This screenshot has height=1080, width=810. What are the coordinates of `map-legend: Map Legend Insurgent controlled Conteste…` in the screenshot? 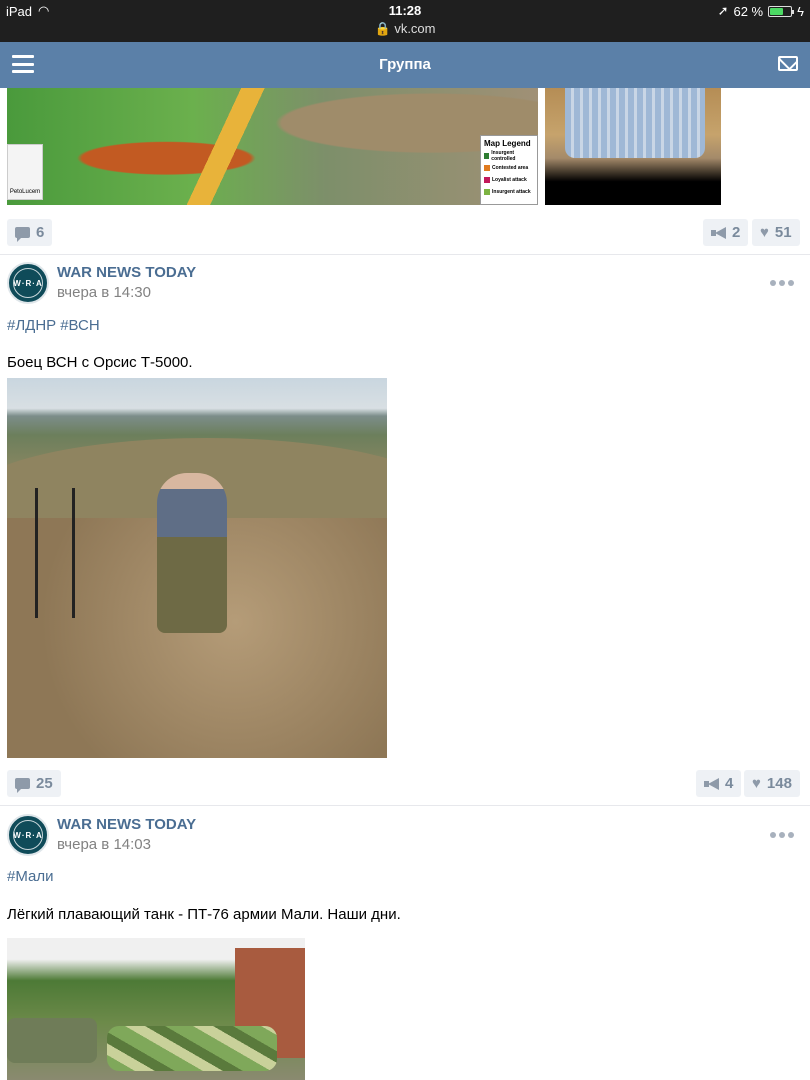 It's located at (509, 170).